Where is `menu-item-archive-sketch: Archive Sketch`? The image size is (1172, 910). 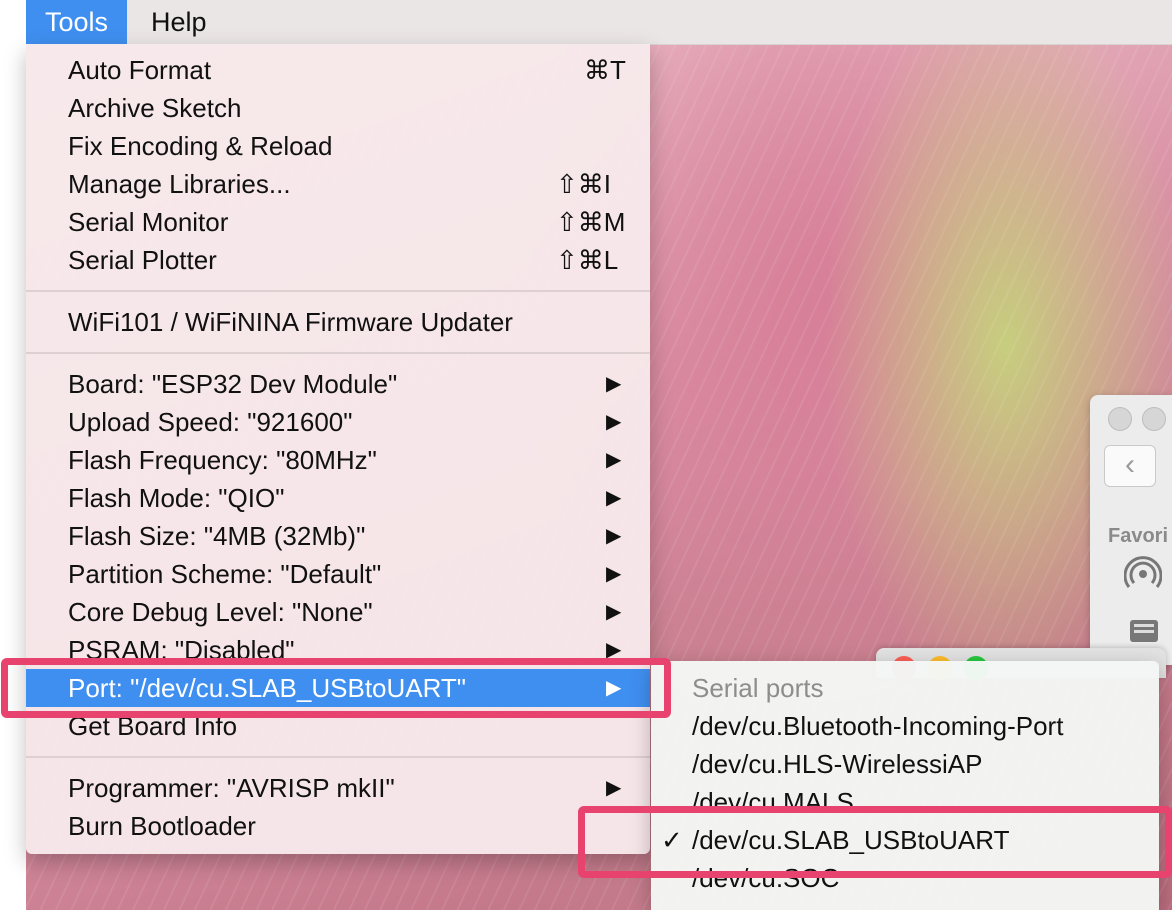
menu-item-archive-sketch: Archive Sketch is located at coordinates (338, 108).